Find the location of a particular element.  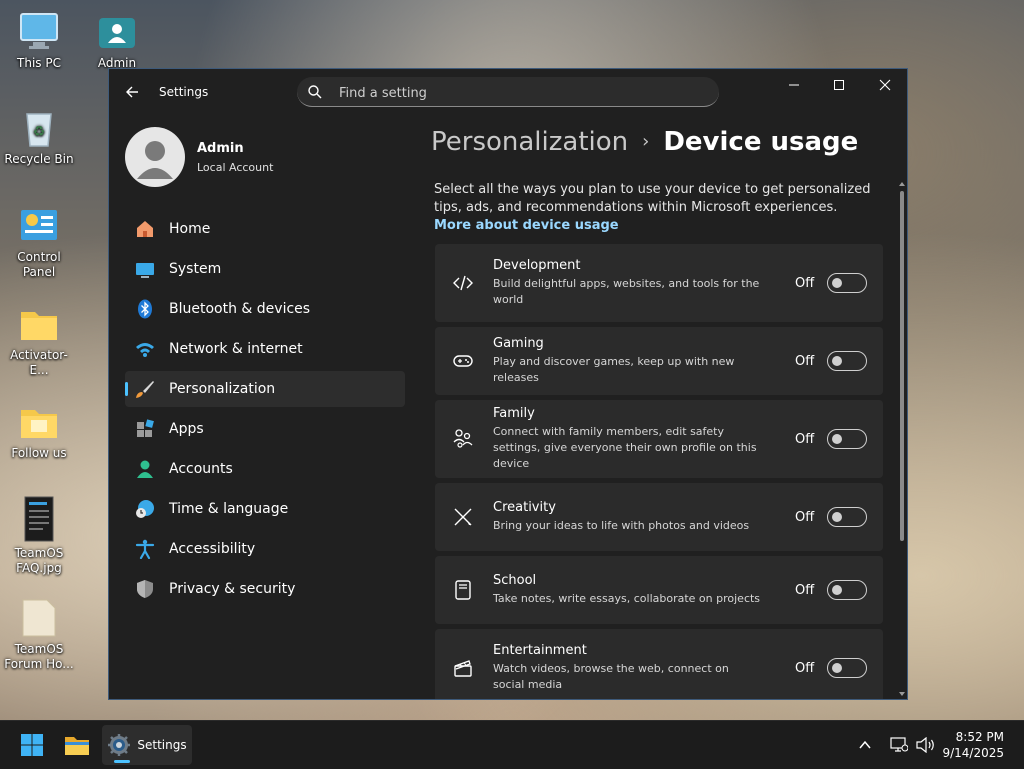

avatar is located at coordinates (155, 157).